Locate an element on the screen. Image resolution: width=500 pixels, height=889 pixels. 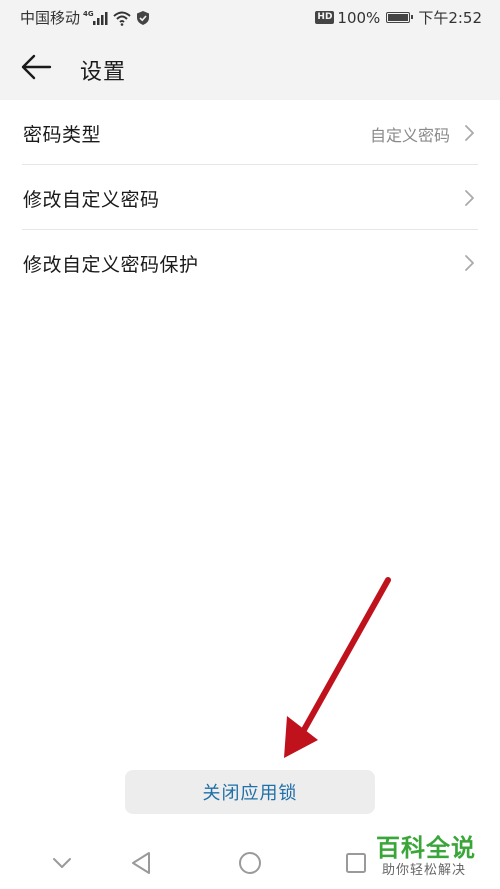
status-time: 下午2:52 is located at coordinates (450, 18).